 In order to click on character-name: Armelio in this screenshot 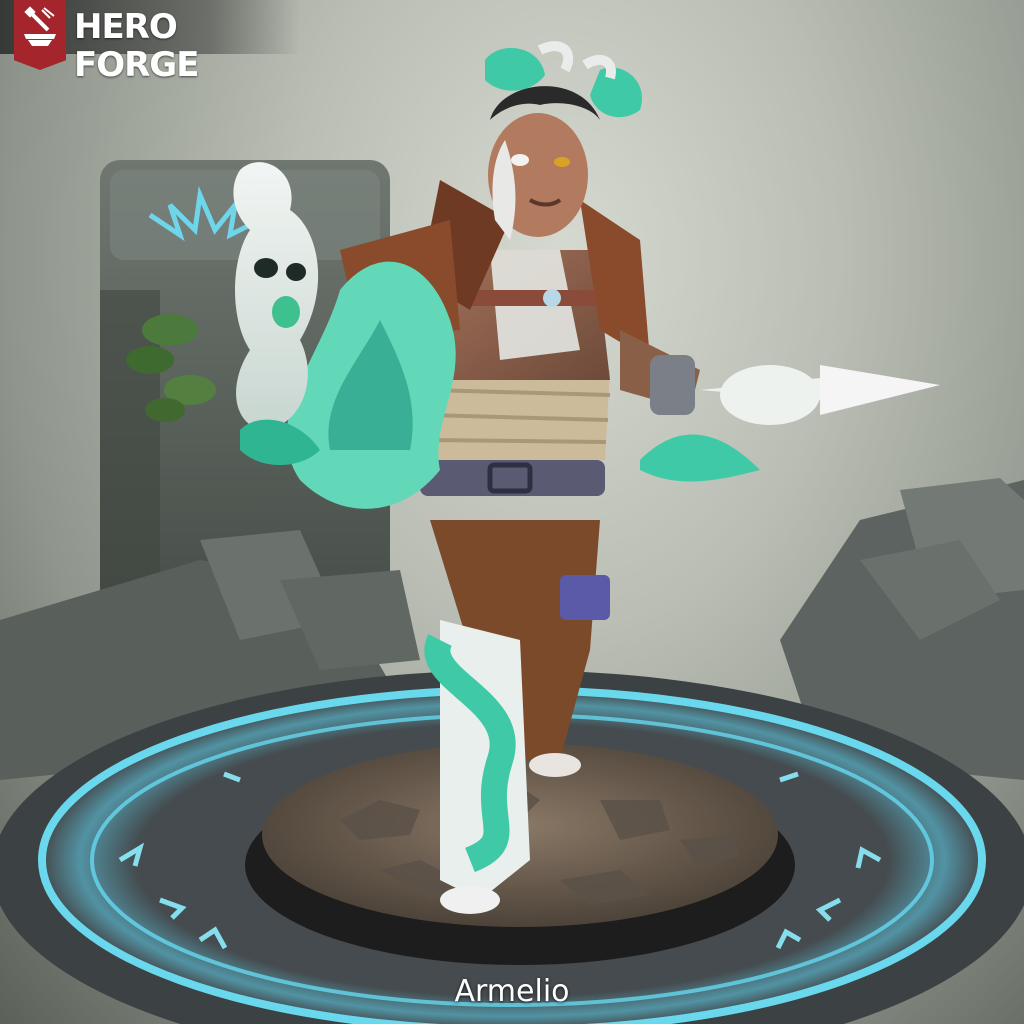, I will do `click(512, 991)`.